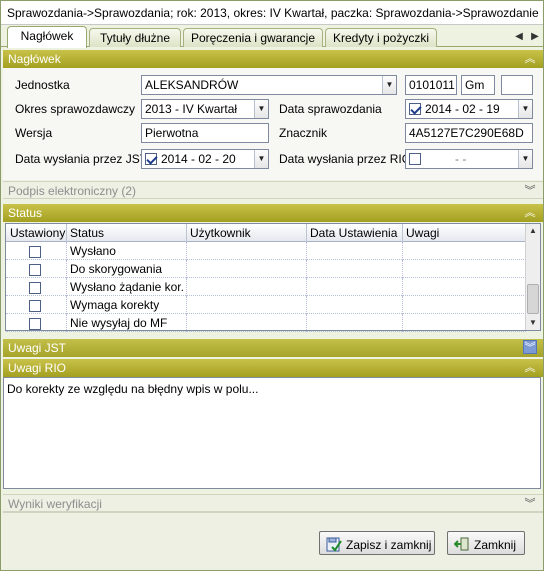  I want to click on status-cell: Wymaga korekty, so click(115, 305).